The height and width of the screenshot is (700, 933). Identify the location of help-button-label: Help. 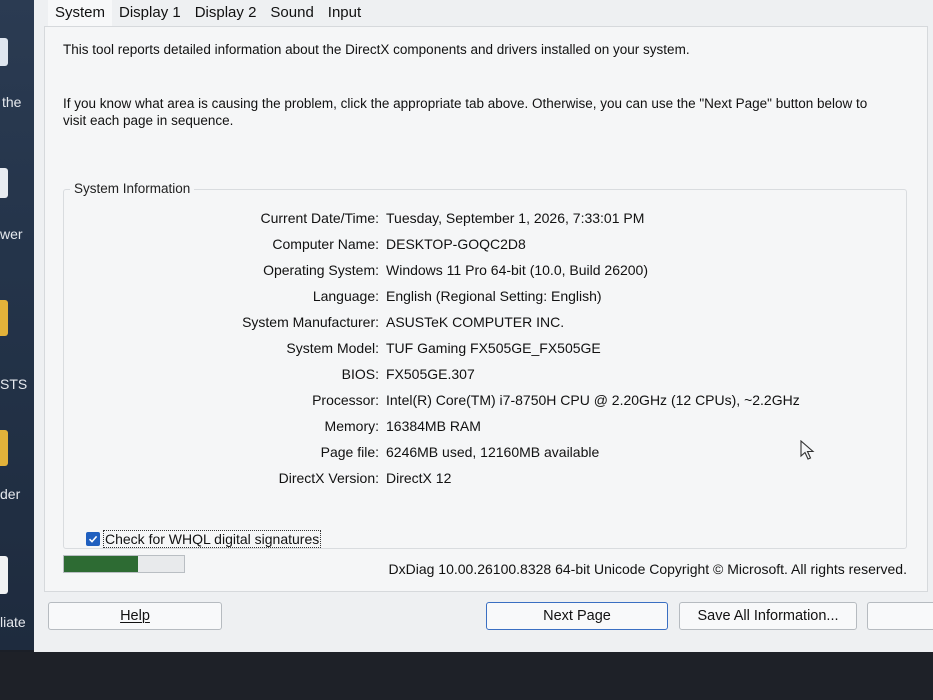
(135, 616).